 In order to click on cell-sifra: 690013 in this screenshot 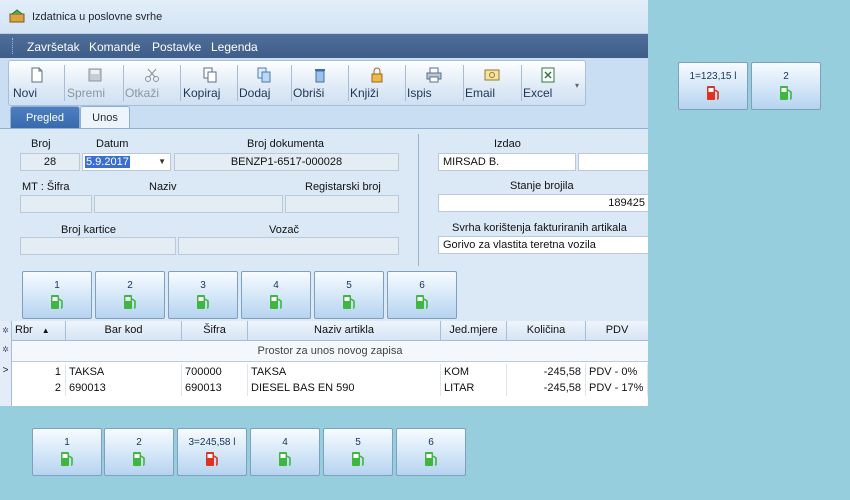, I will do `click(215, 388)`.